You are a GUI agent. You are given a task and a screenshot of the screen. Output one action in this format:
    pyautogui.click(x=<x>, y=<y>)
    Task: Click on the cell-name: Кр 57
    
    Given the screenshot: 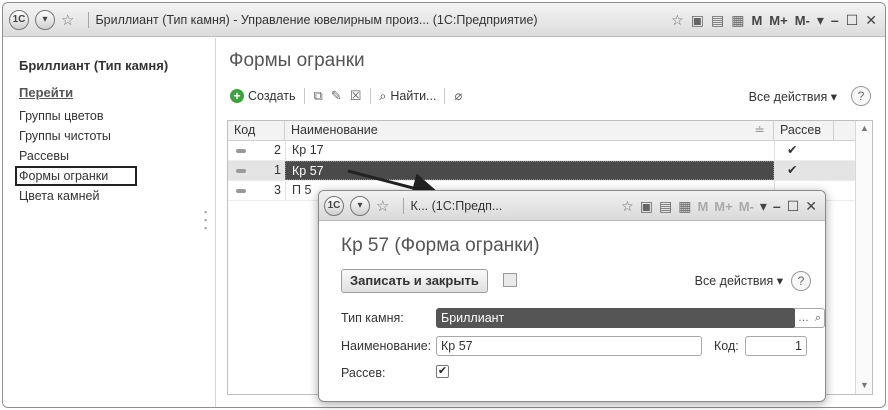 What is the action you would take?
    pyautogui.click(x=529, y=170)
    